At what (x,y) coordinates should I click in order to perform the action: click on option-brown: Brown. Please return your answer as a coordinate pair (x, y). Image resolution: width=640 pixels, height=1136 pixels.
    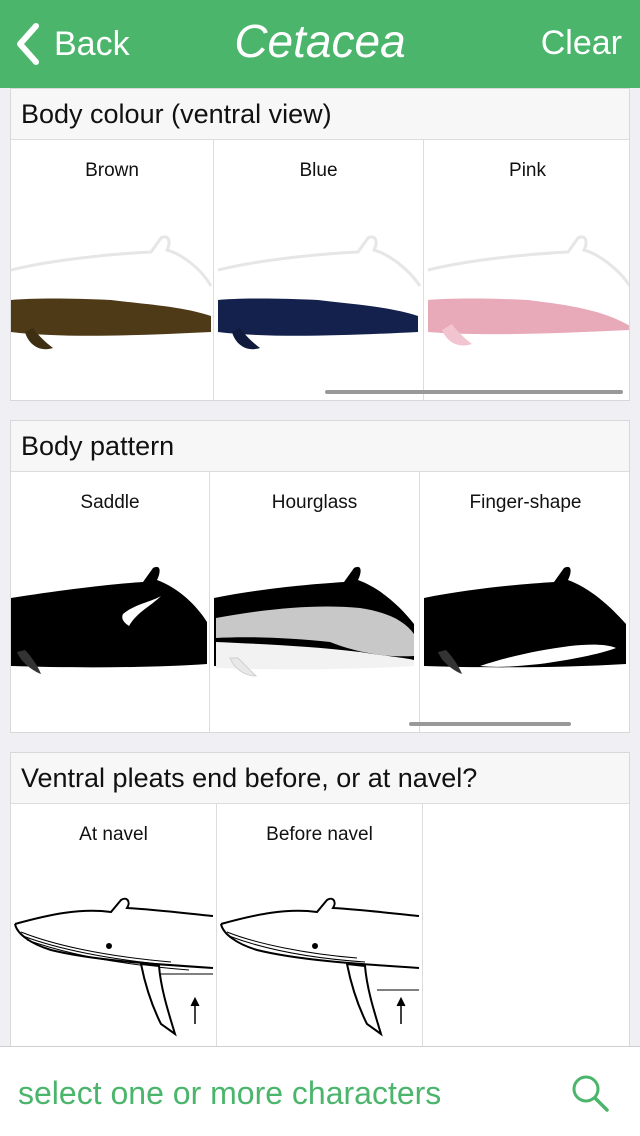
    Looking at the image, I should click on (112, 270).